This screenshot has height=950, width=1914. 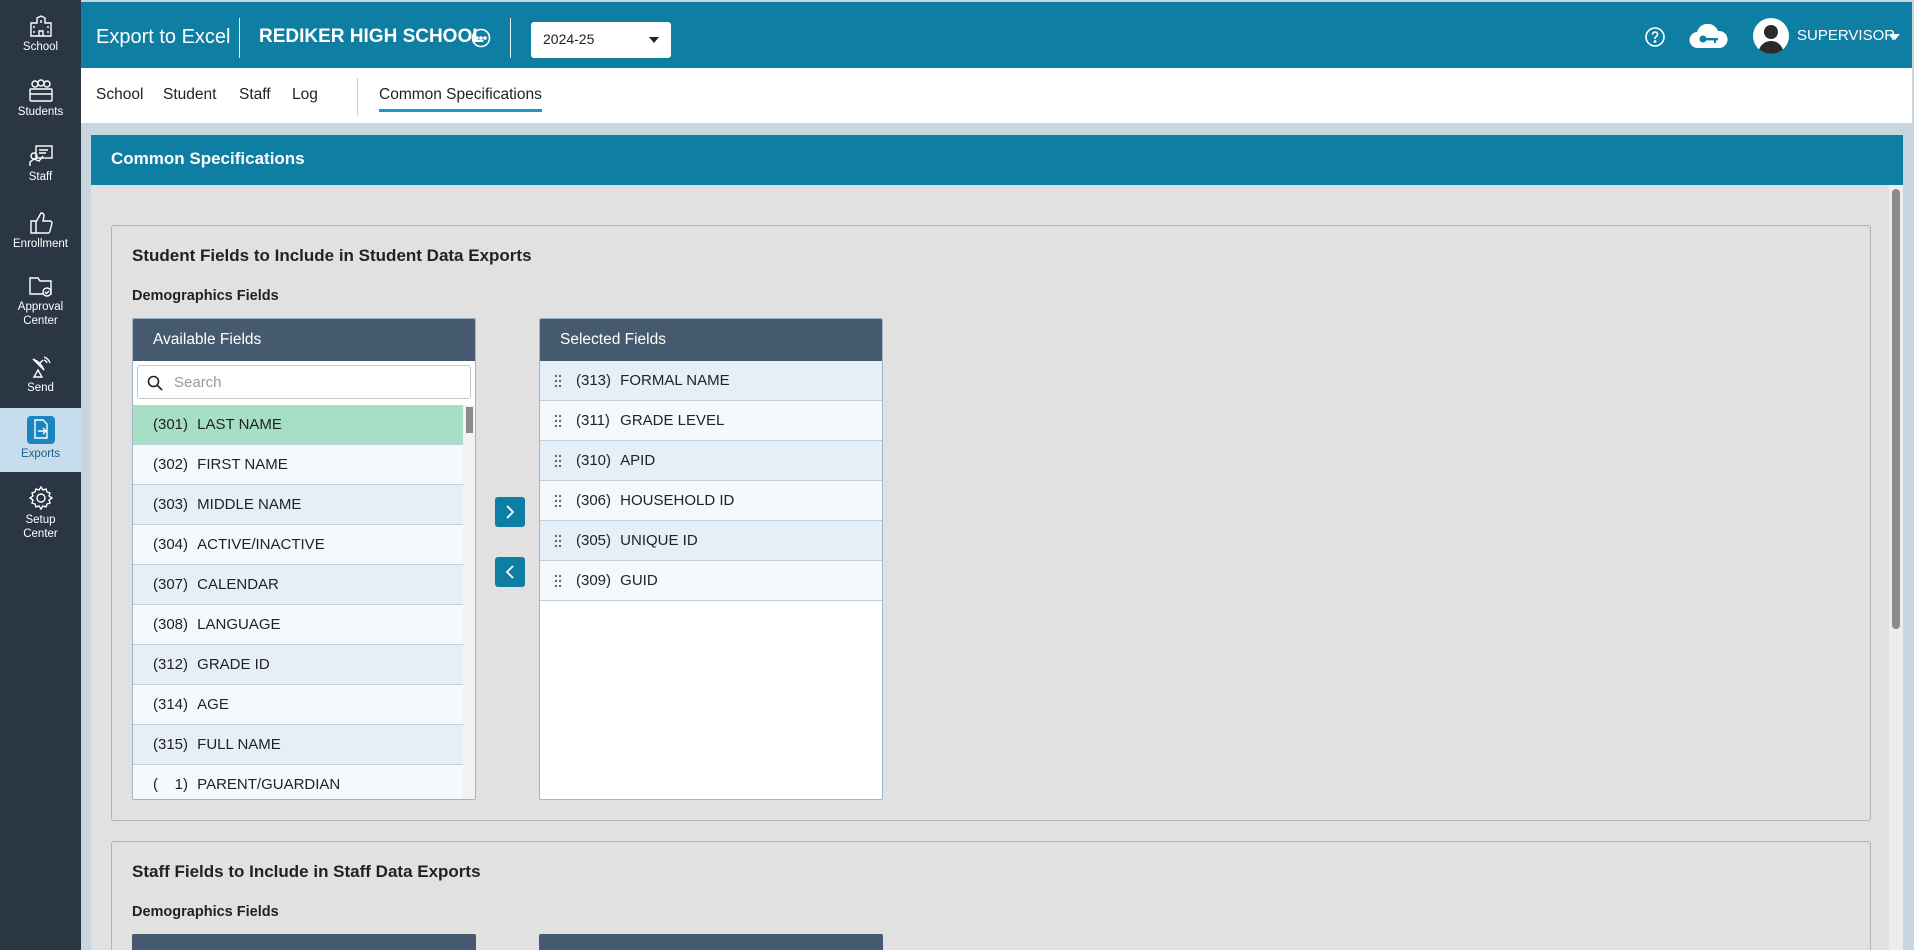 I want to click on sidebar-item-label: Staff, so click(x=40, y=177).